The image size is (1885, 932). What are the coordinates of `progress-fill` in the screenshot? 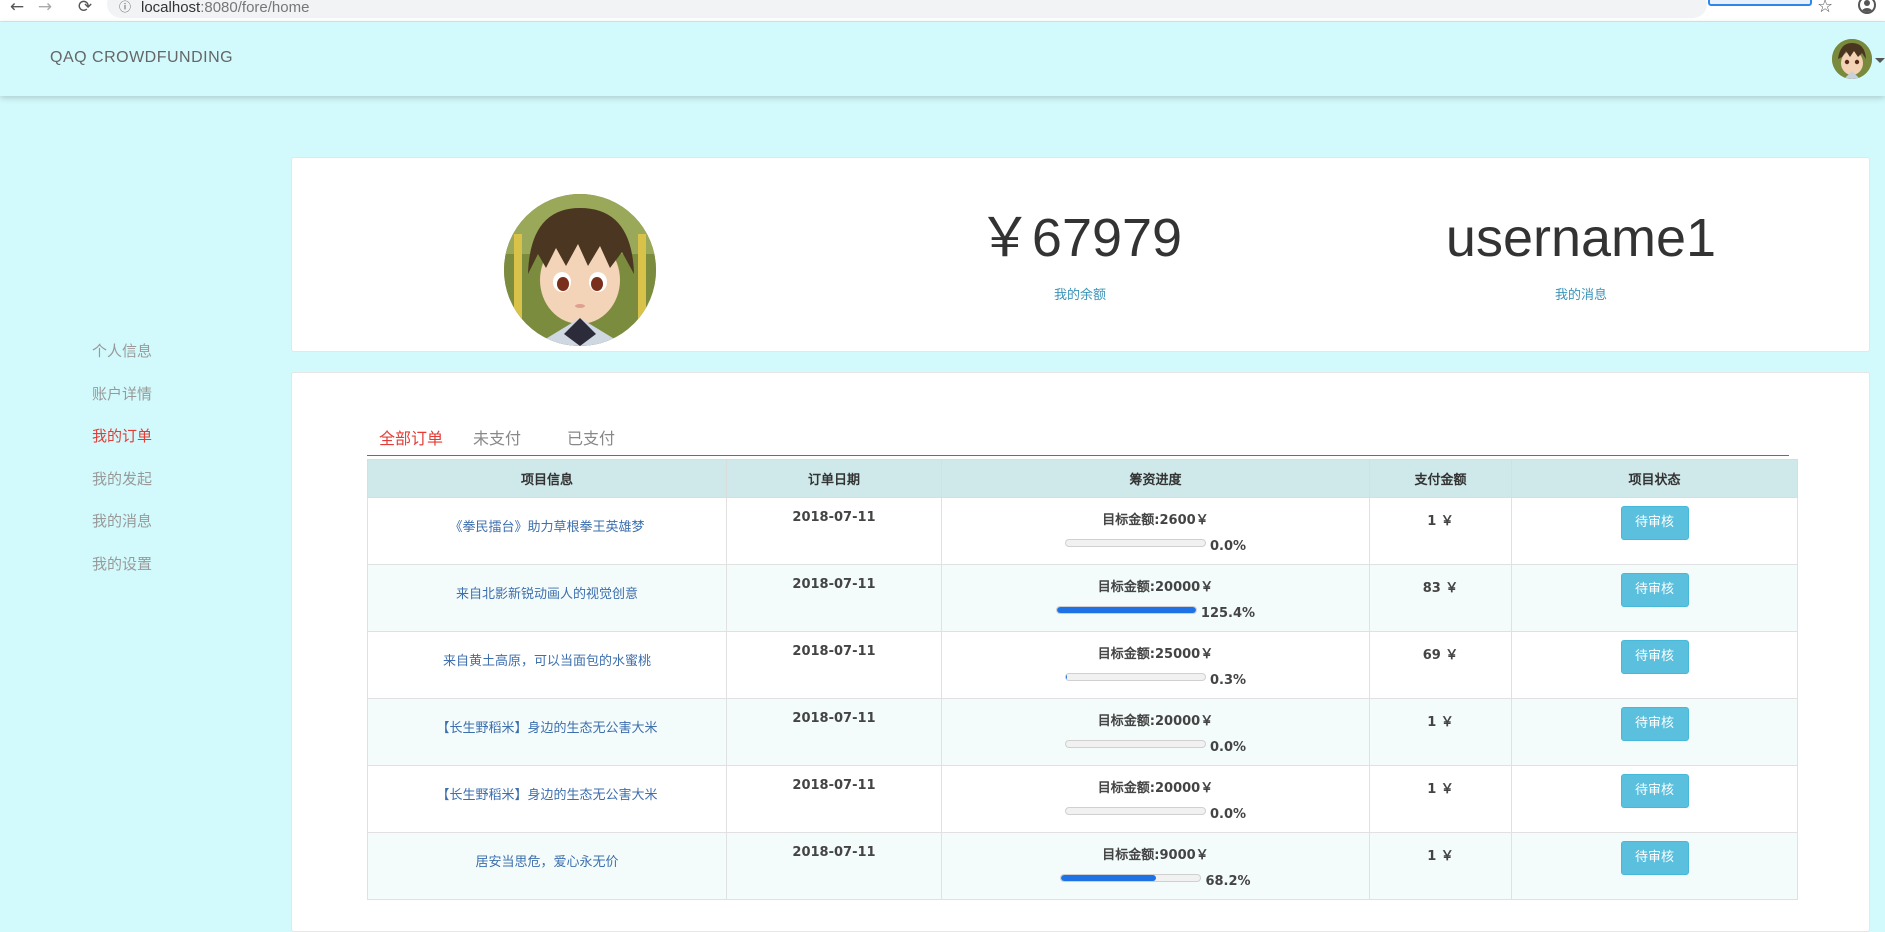 It's located at (1108, 878).